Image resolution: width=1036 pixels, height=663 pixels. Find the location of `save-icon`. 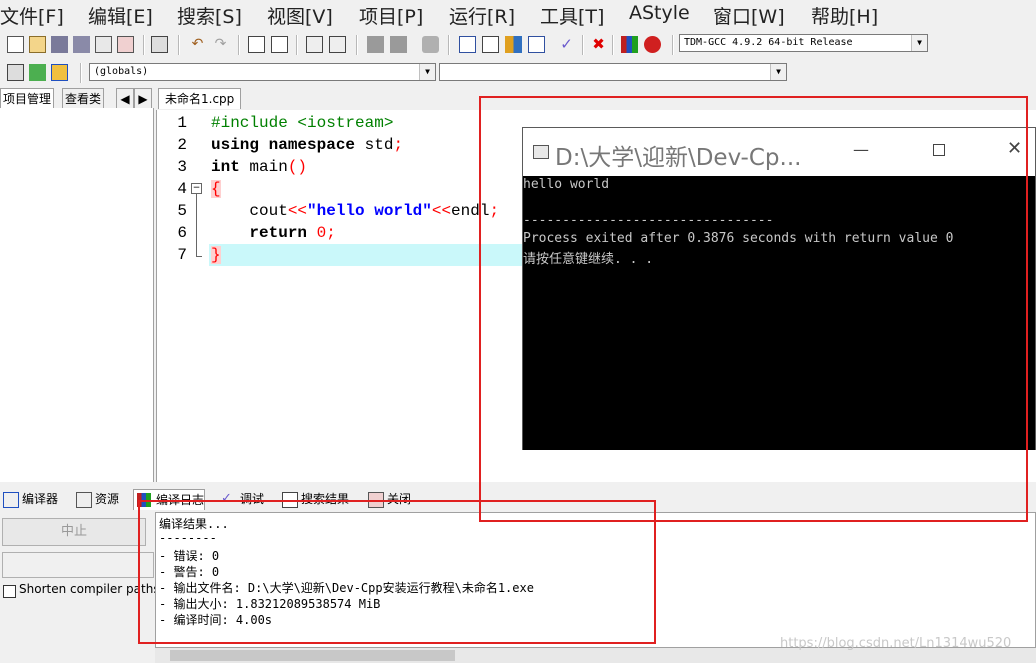

save-icon is located at coordinates (59, 44).